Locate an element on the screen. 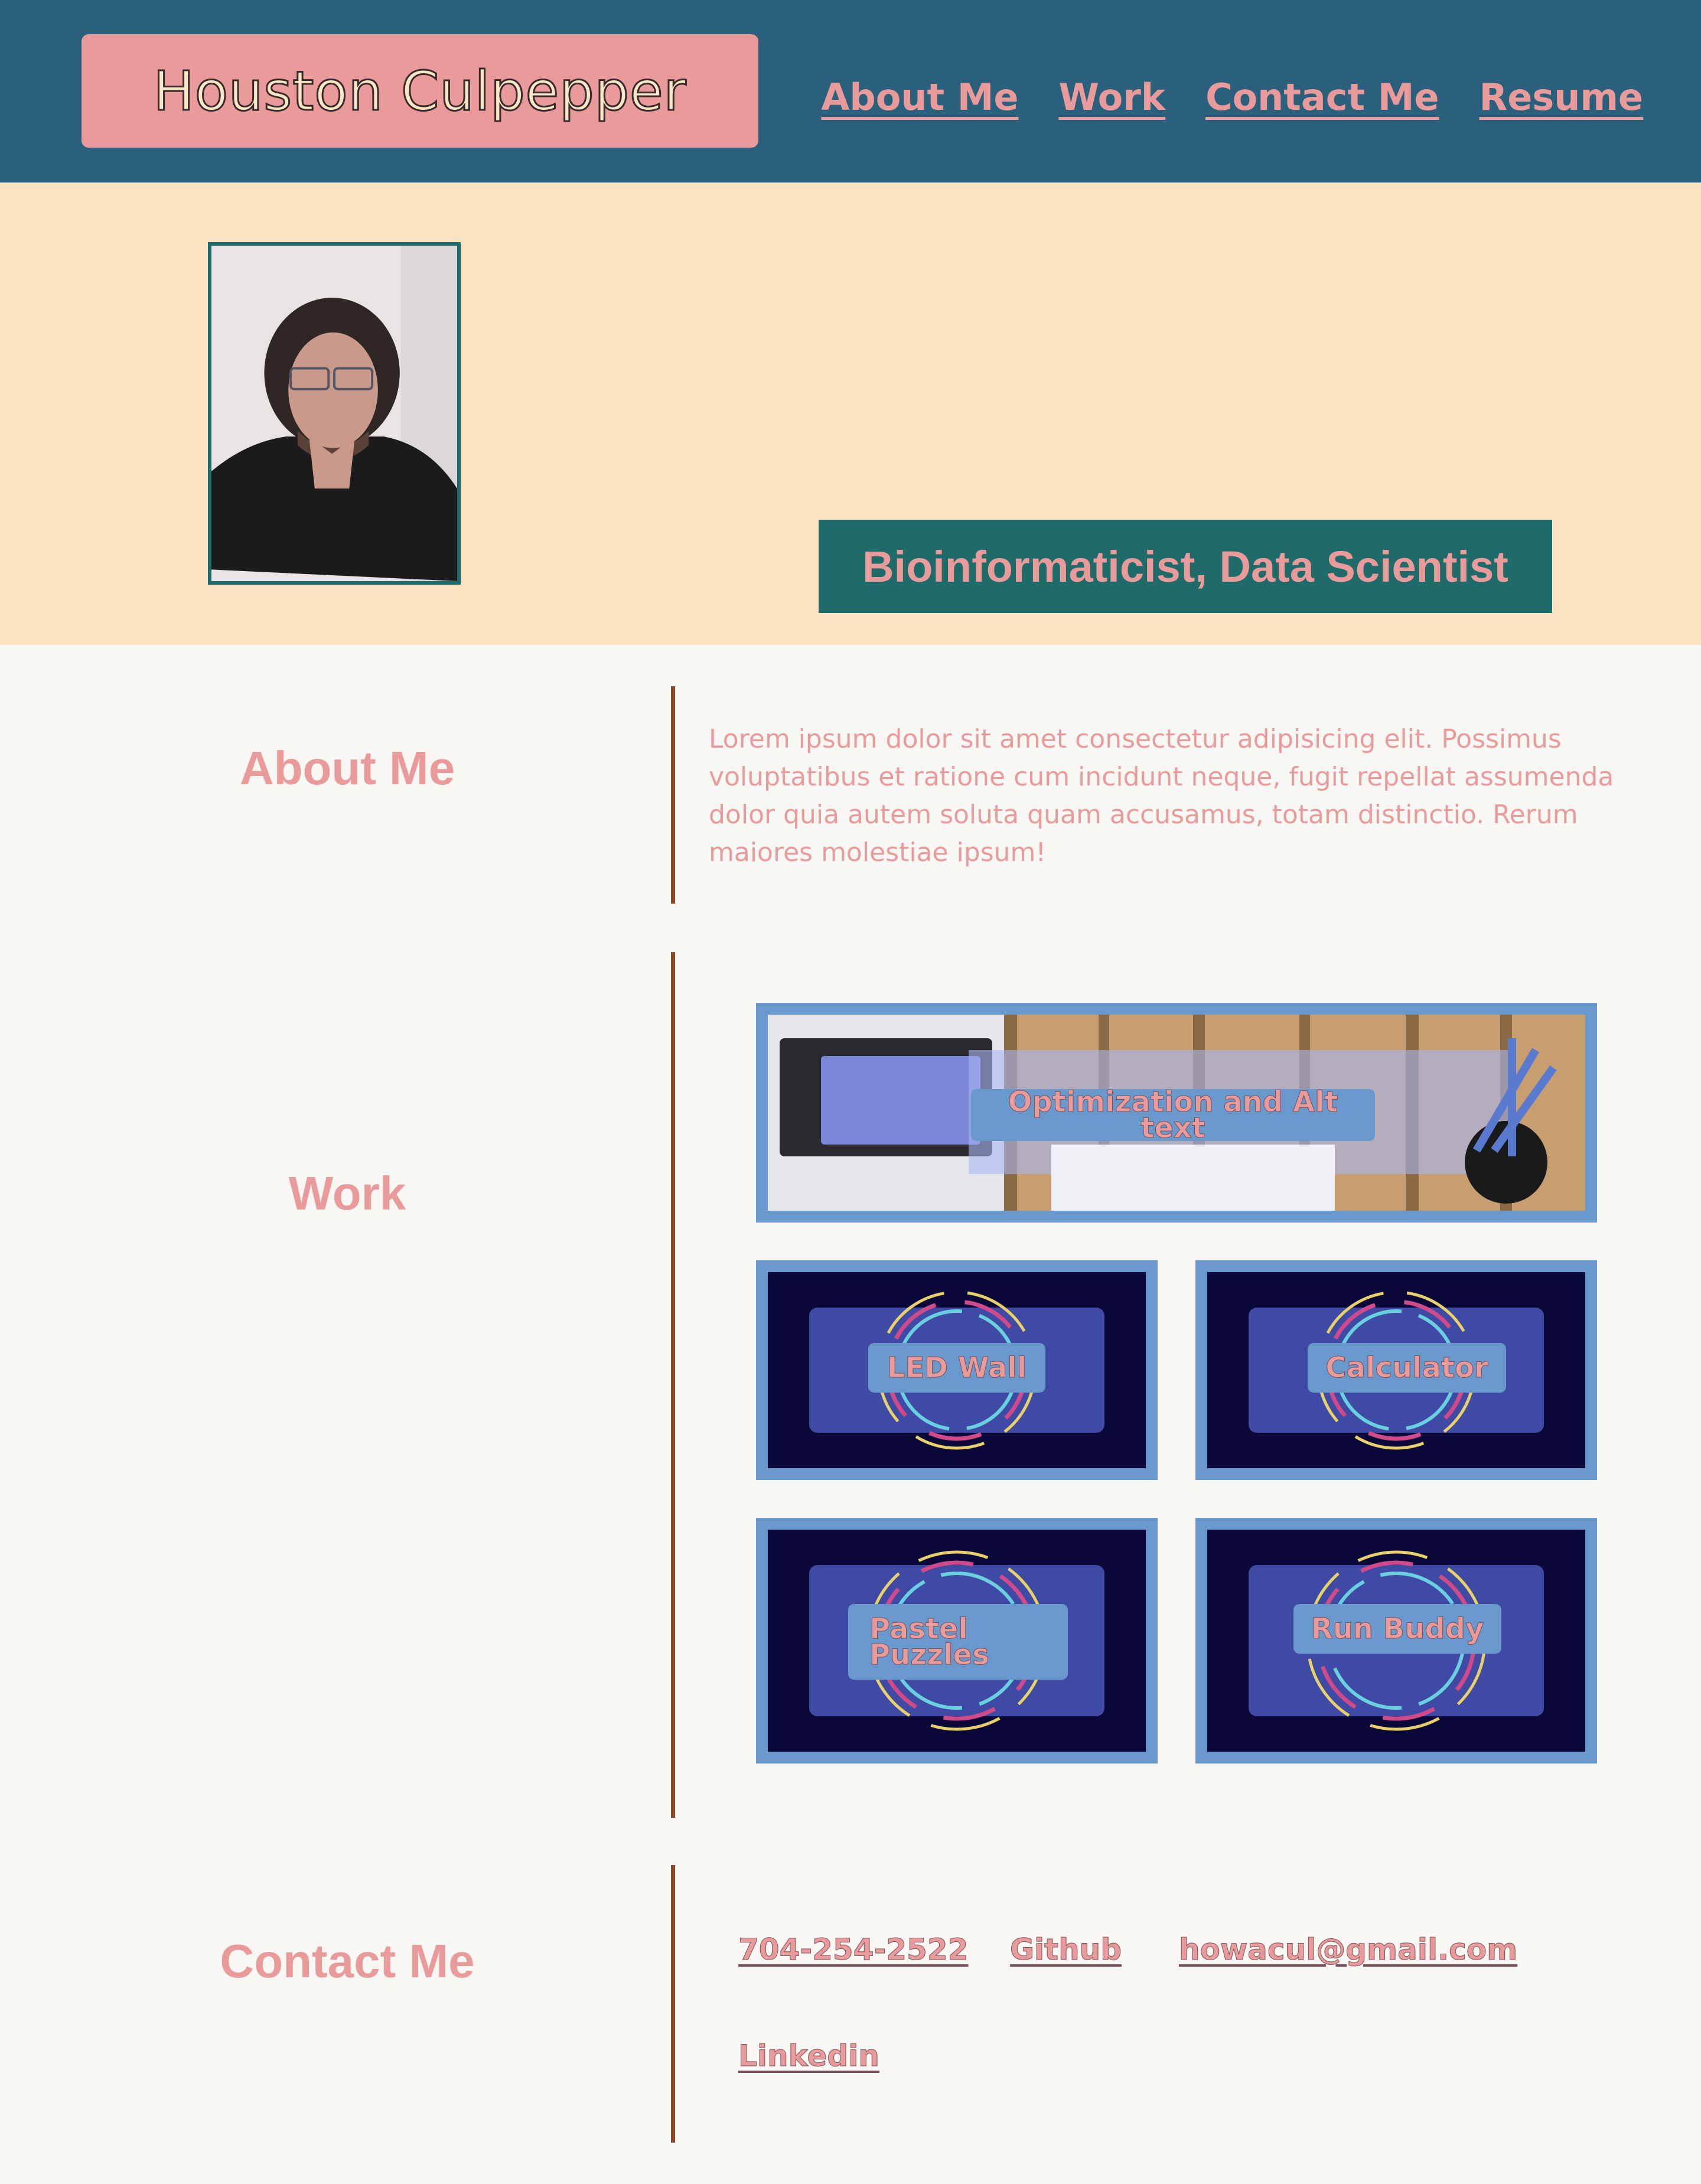  project-card-optimization: Optimization and Alt text is located at coordinates (1176, 1113).